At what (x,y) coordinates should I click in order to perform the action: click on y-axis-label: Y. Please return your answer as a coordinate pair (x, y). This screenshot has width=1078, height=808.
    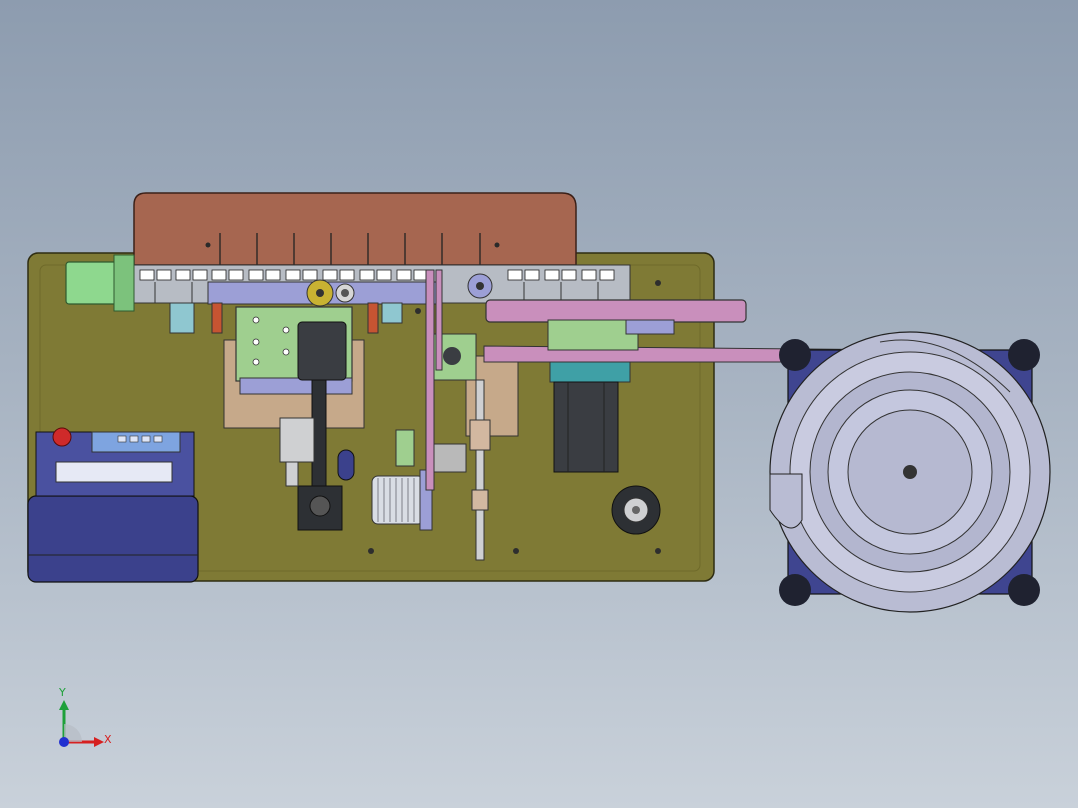
    Looking at the image, I should click on (62, 692).